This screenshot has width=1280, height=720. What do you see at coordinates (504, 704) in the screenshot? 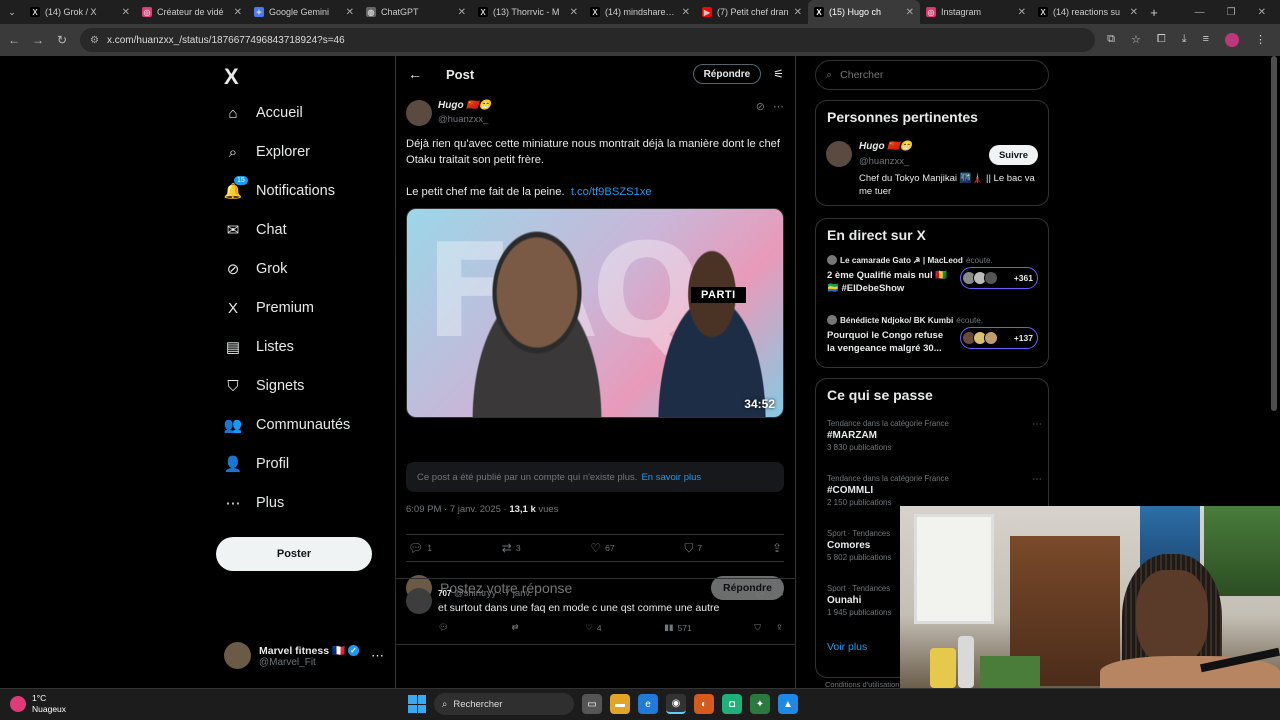
I see `taskbar-search: ⌕ Rechercher` at bounding box center [504, 704].